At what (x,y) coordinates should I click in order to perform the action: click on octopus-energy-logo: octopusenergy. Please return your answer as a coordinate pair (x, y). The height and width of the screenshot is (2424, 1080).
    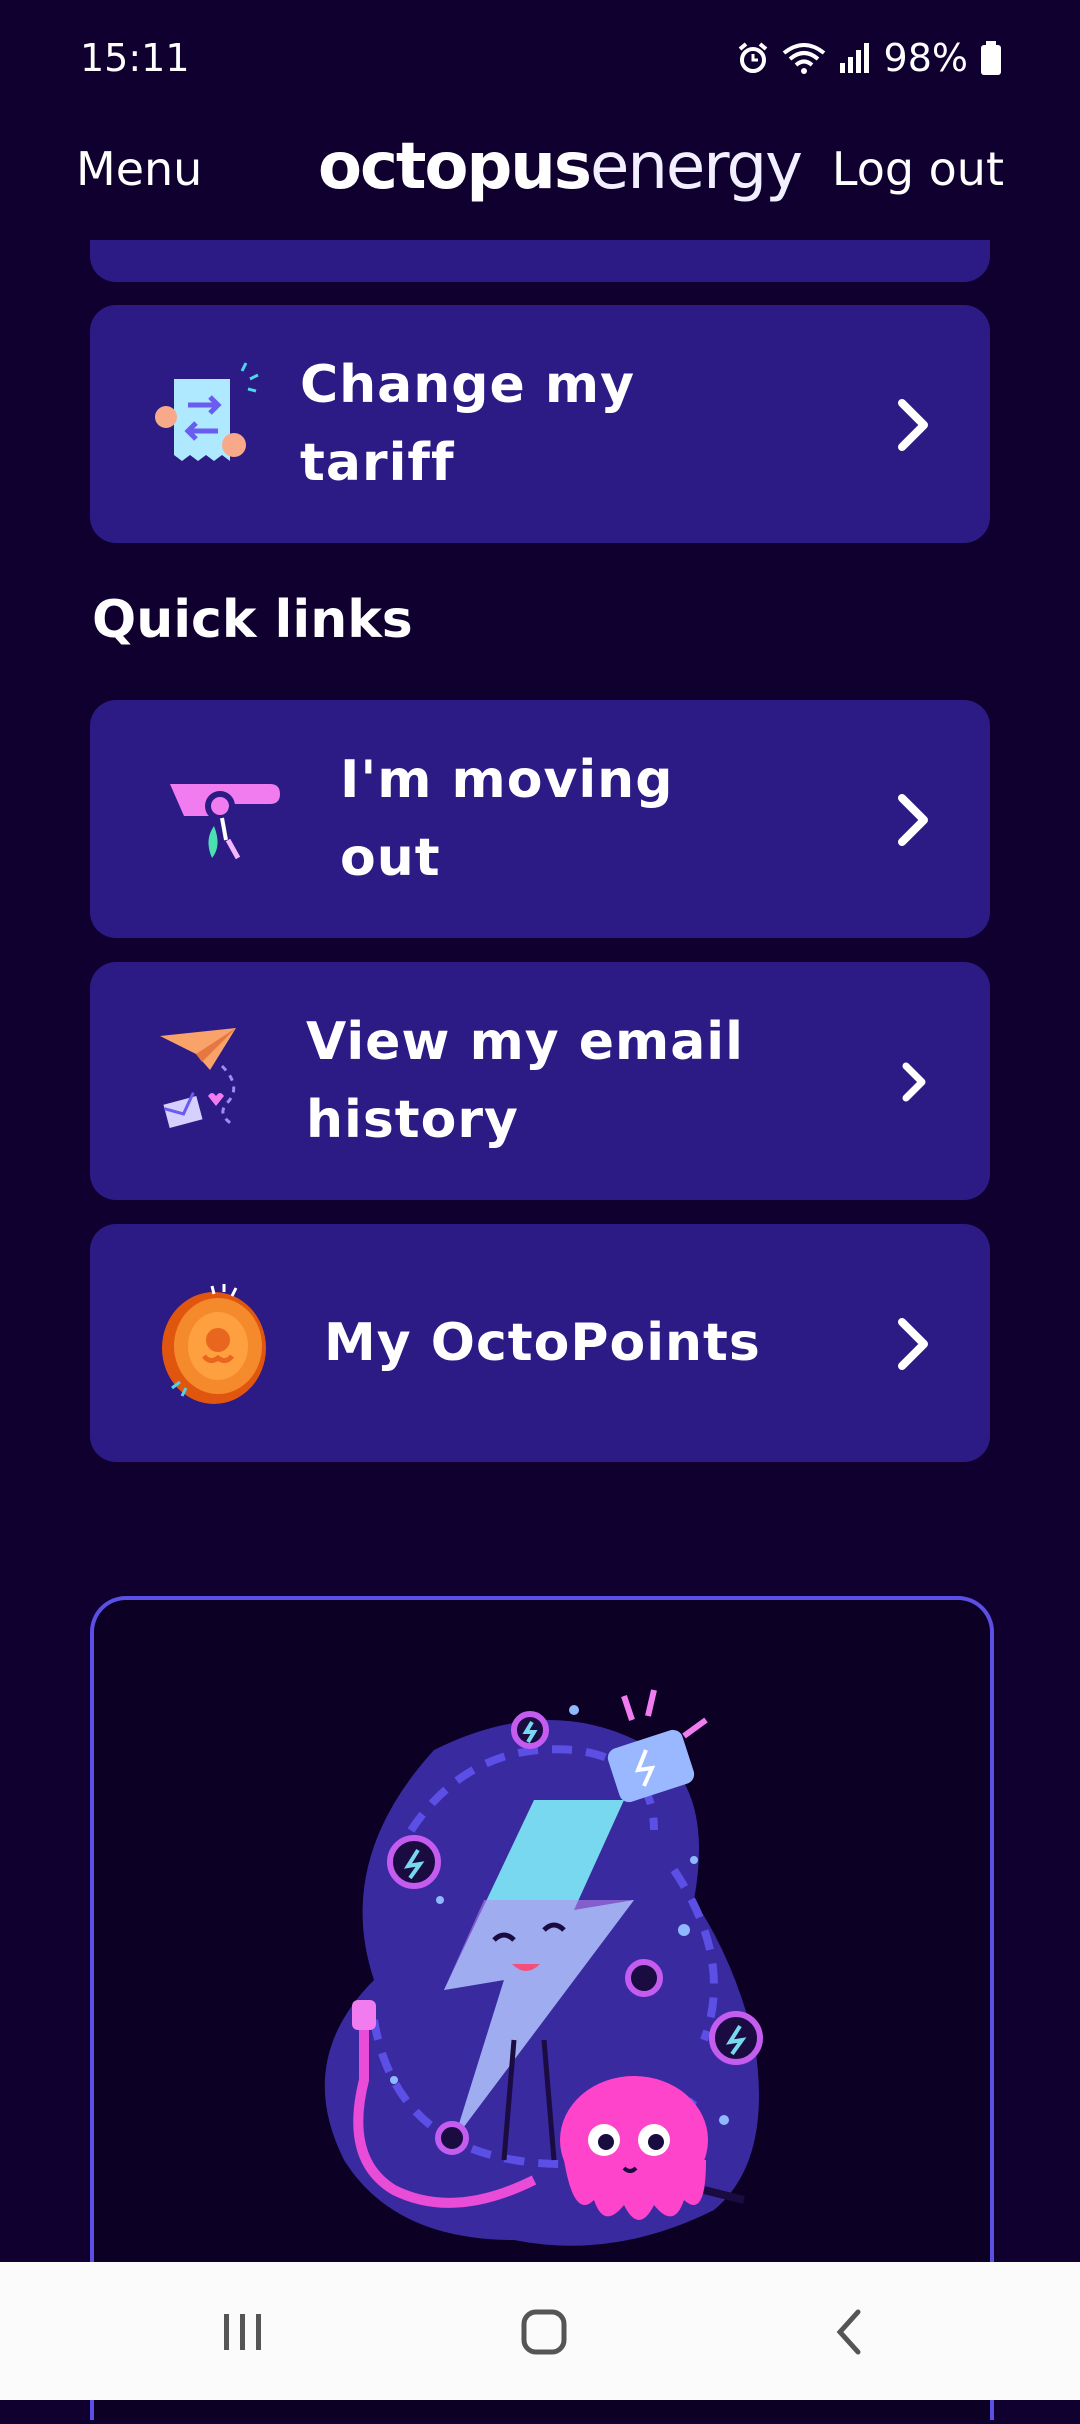
    Looking at the image, I should click on (560, 167).